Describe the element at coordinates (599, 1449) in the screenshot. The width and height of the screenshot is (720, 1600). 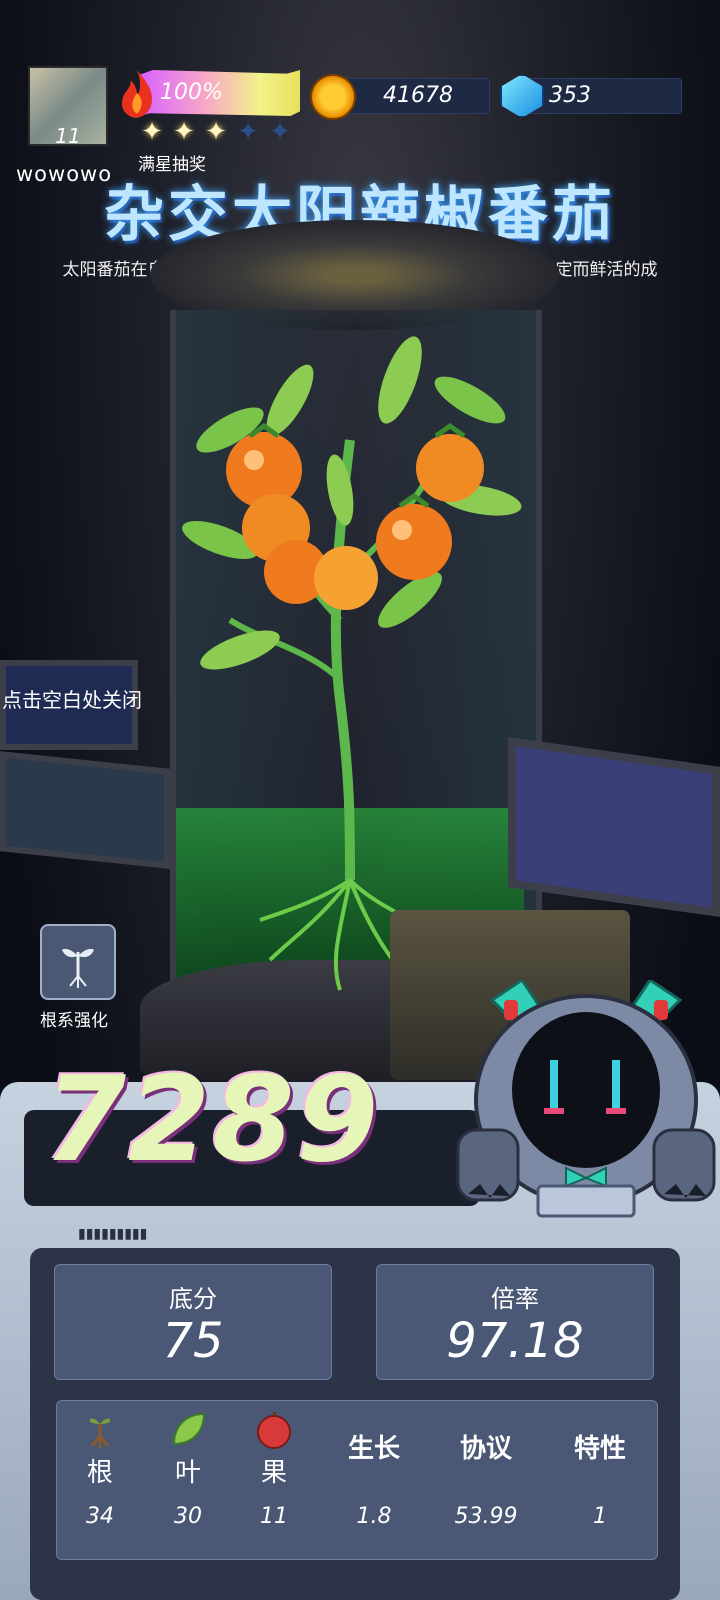
I see `attribute-name: 特性` at that location.